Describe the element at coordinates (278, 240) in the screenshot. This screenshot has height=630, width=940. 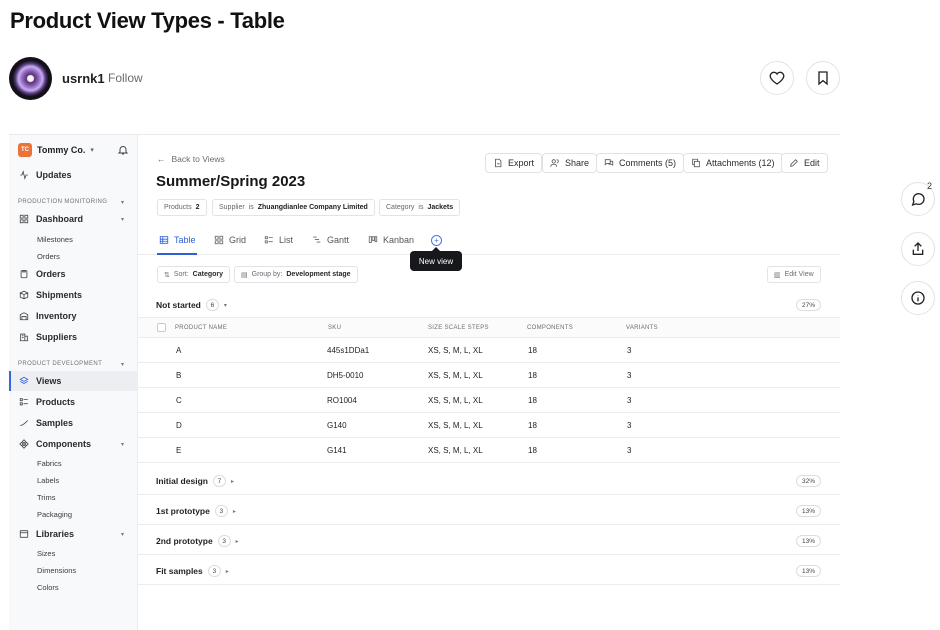
I see `tab-list: List` at that location.